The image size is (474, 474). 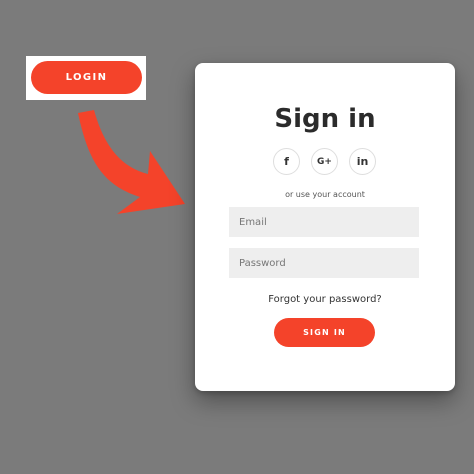 I want to click on sign-in-button: SIGN IN, so click(x=324, y=332).